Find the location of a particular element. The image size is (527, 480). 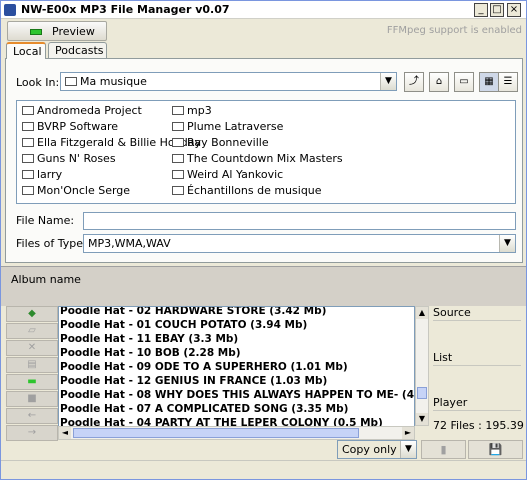

delete-button: ✕ is located at coordinates (32, 348).